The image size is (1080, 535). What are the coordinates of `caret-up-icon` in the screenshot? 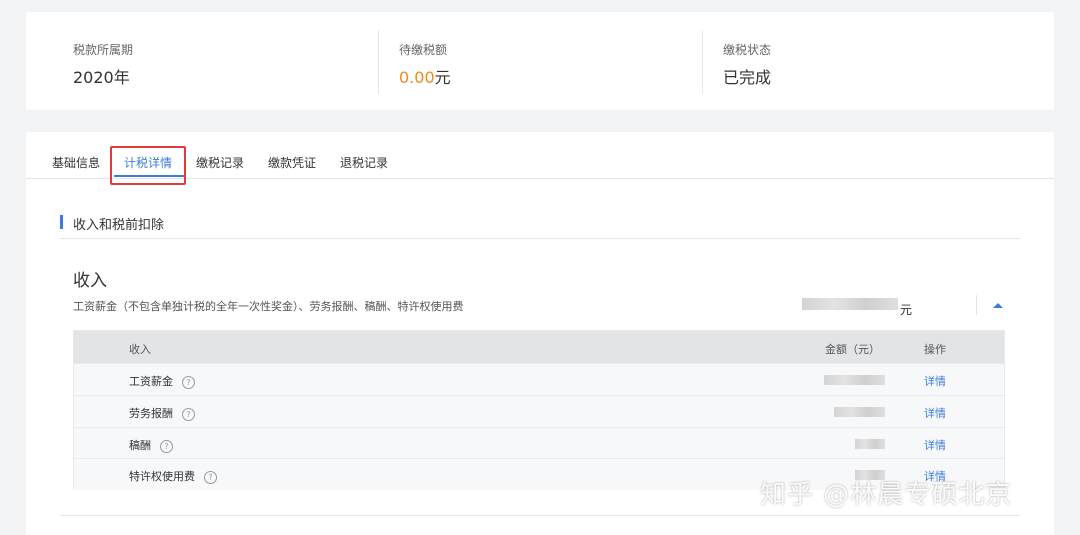 It's located at (998, 305).